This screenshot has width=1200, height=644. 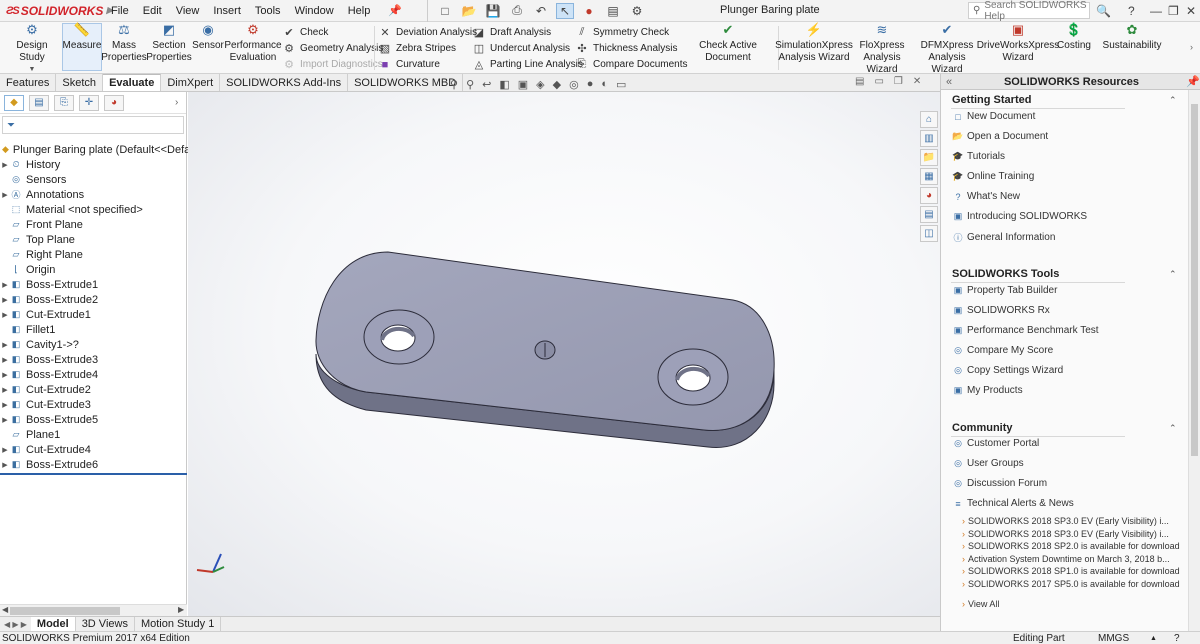 What do you see at coordinates (314, 11) in the screenshot?
I see `menu-window: Window` at bounding box center [314, 11].